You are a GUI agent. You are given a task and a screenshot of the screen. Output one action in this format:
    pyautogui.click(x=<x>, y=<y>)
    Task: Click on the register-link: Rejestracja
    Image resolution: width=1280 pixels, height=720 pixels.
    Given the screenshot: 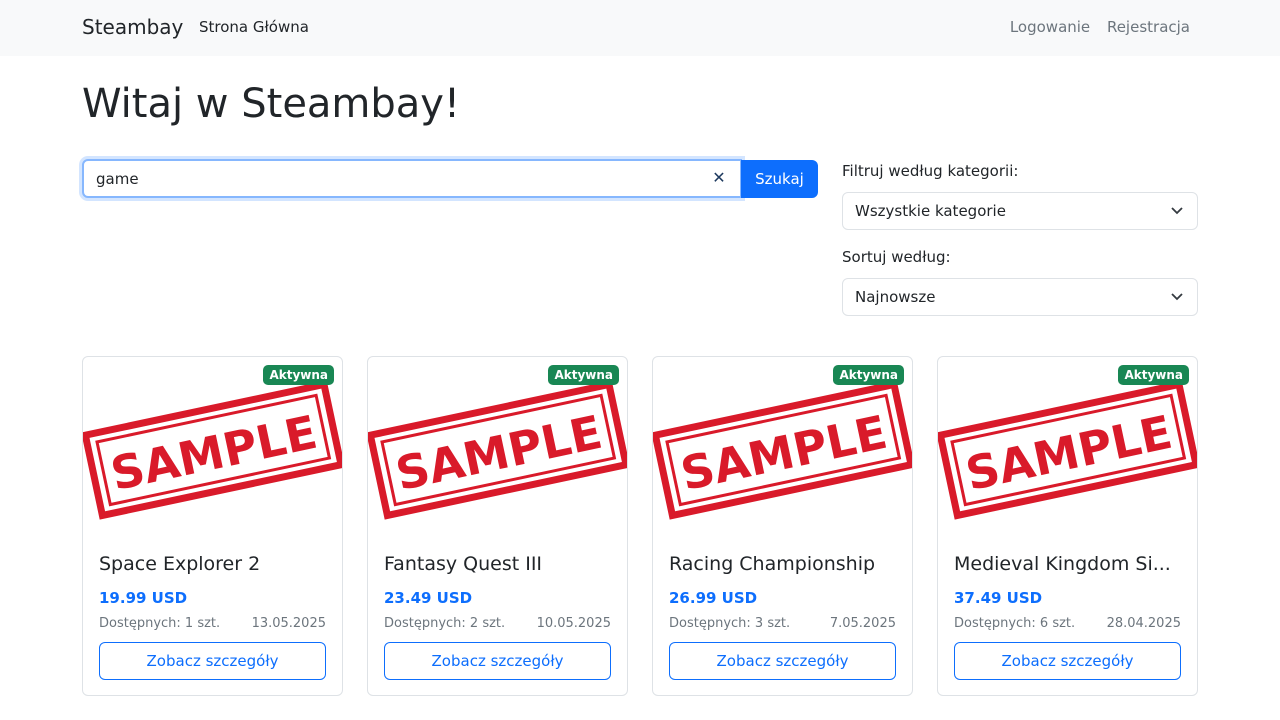 What is the action you would take?
    pyautogui.click(x=1148, y=27)
    